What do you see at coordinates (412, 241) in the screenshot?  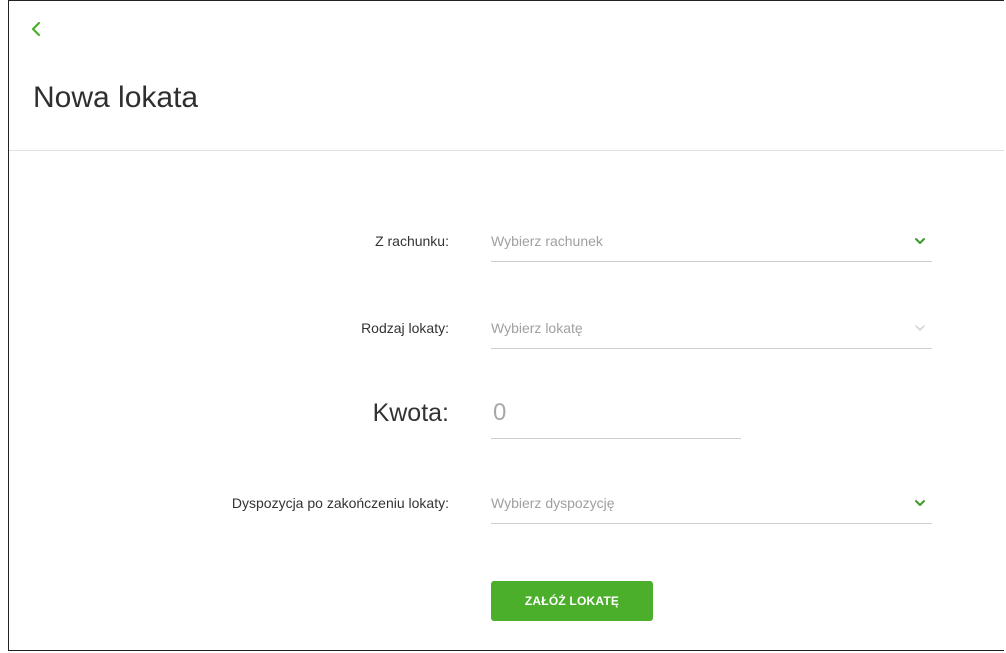 I see `account-label: Z rachunku:` at bounding box center [412, 241].